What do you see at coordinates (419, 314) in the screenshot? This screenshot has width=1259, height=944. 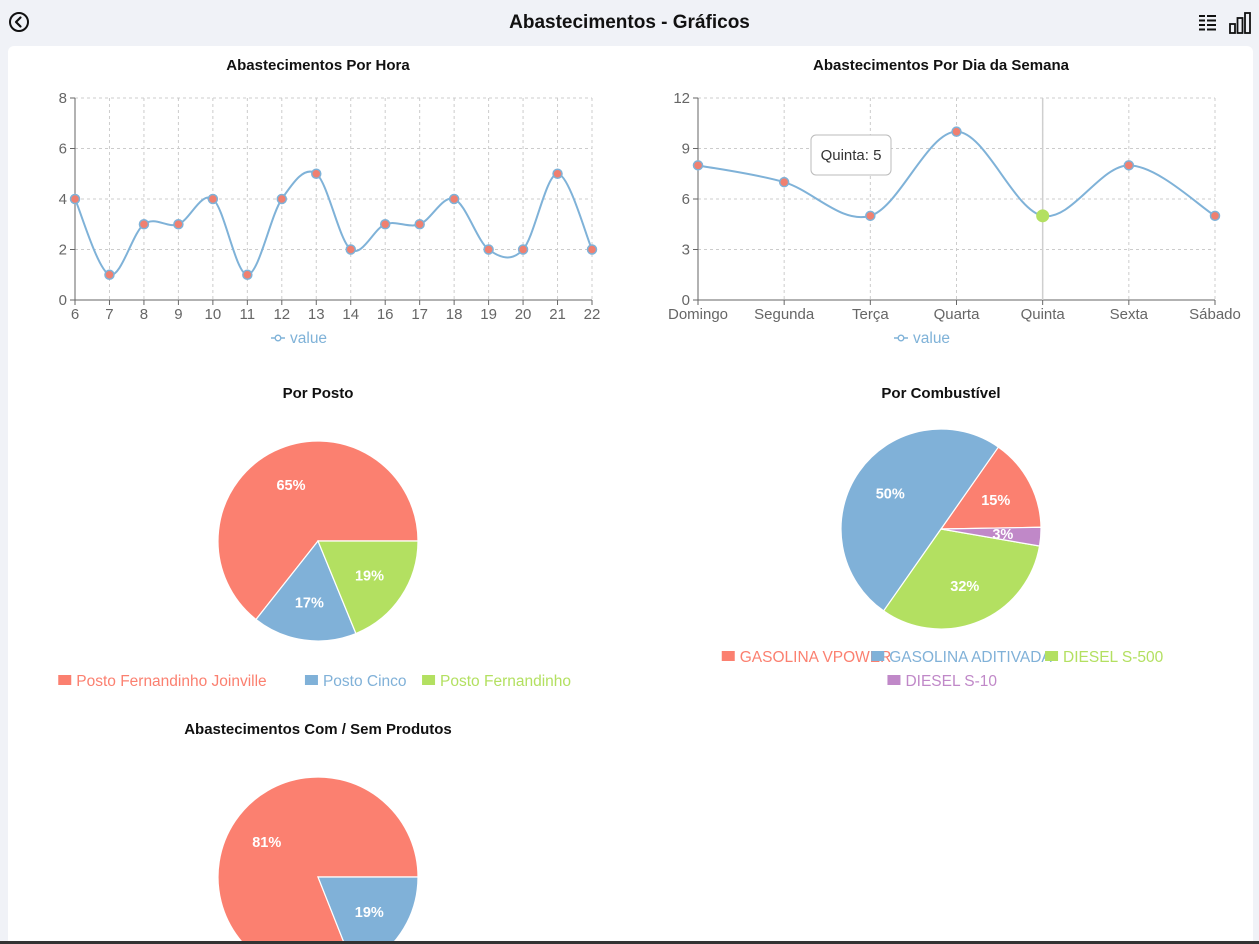 I see `x-tick-label: 17` at bounding box center [419, 314].